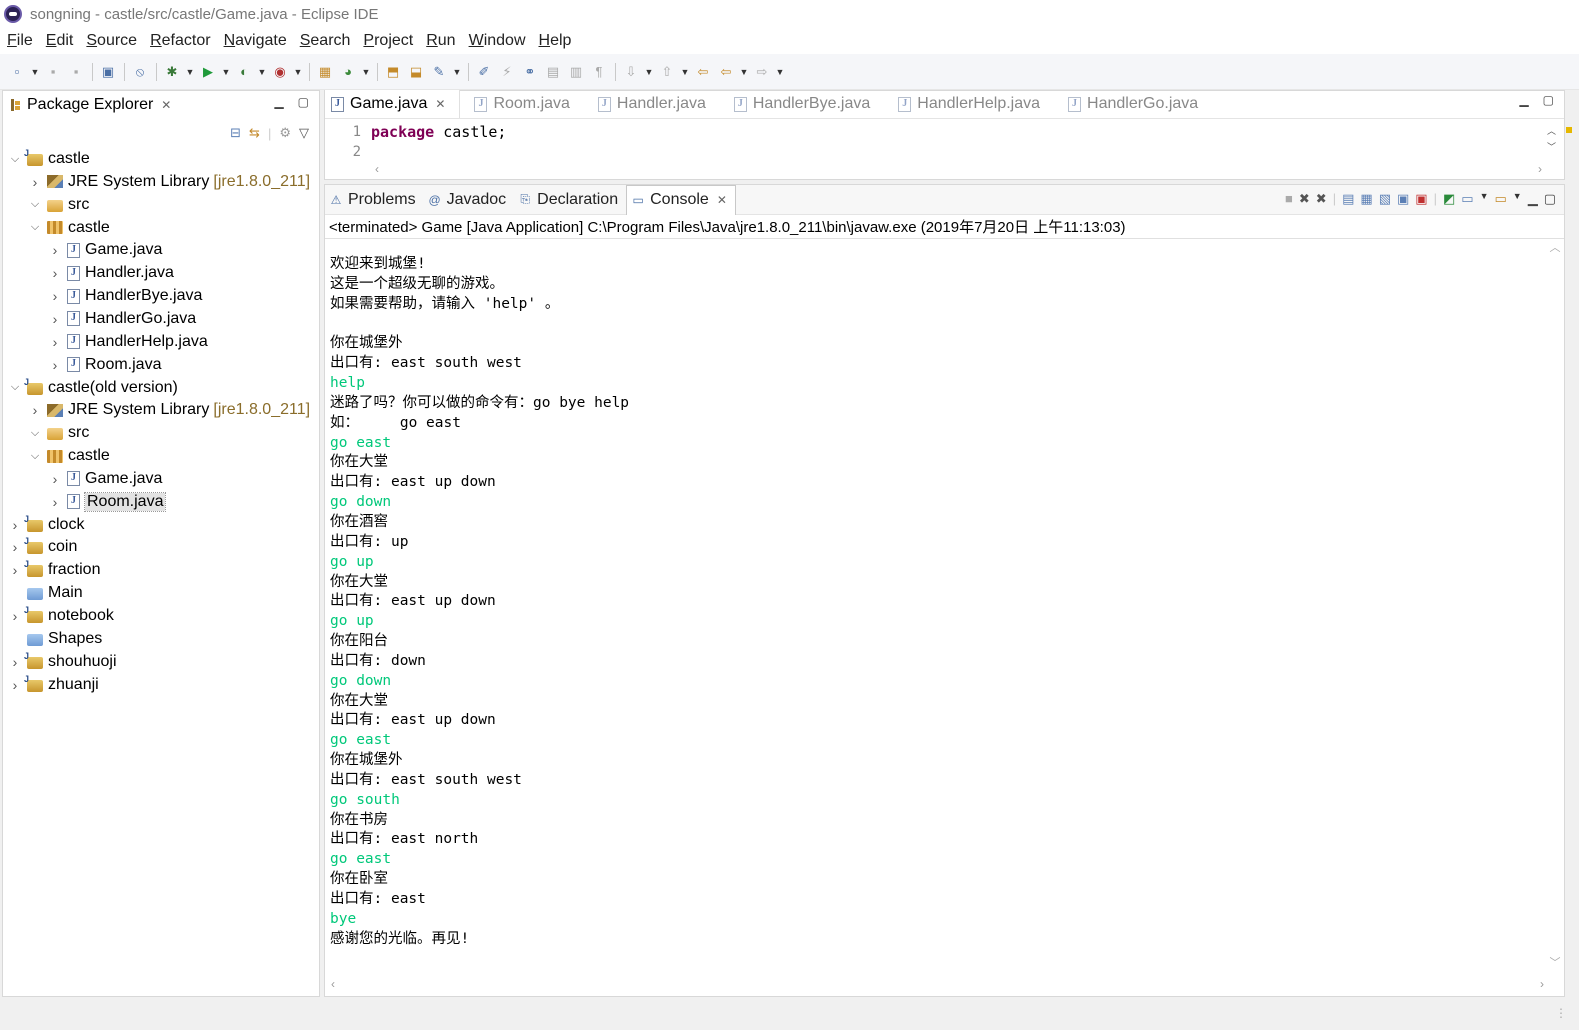 Image resolution: width=1579 pixels, height=1030 pixels. I want to click on coverage-dropdown-icon: ▼, so click(262, 72).